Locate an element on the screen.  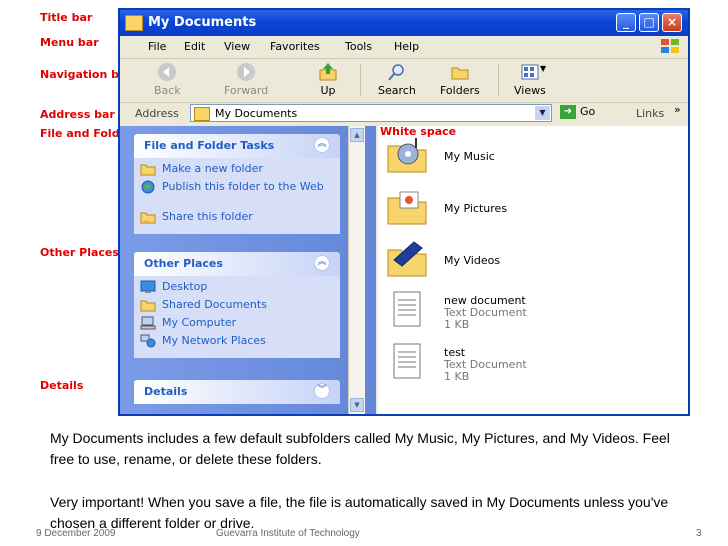
music-folder-icon is located at coordinates (407, 155).